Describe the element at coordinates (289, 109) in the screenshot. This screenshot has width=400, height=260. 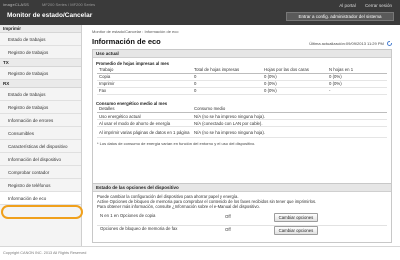
I see `column-header: Consumo medio` at that location.